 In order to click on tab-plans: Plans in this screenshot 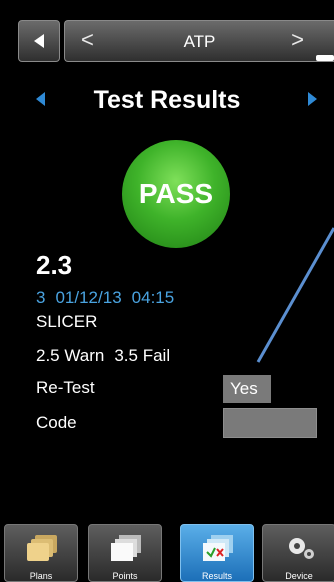, I will do `click(41, 553)`.